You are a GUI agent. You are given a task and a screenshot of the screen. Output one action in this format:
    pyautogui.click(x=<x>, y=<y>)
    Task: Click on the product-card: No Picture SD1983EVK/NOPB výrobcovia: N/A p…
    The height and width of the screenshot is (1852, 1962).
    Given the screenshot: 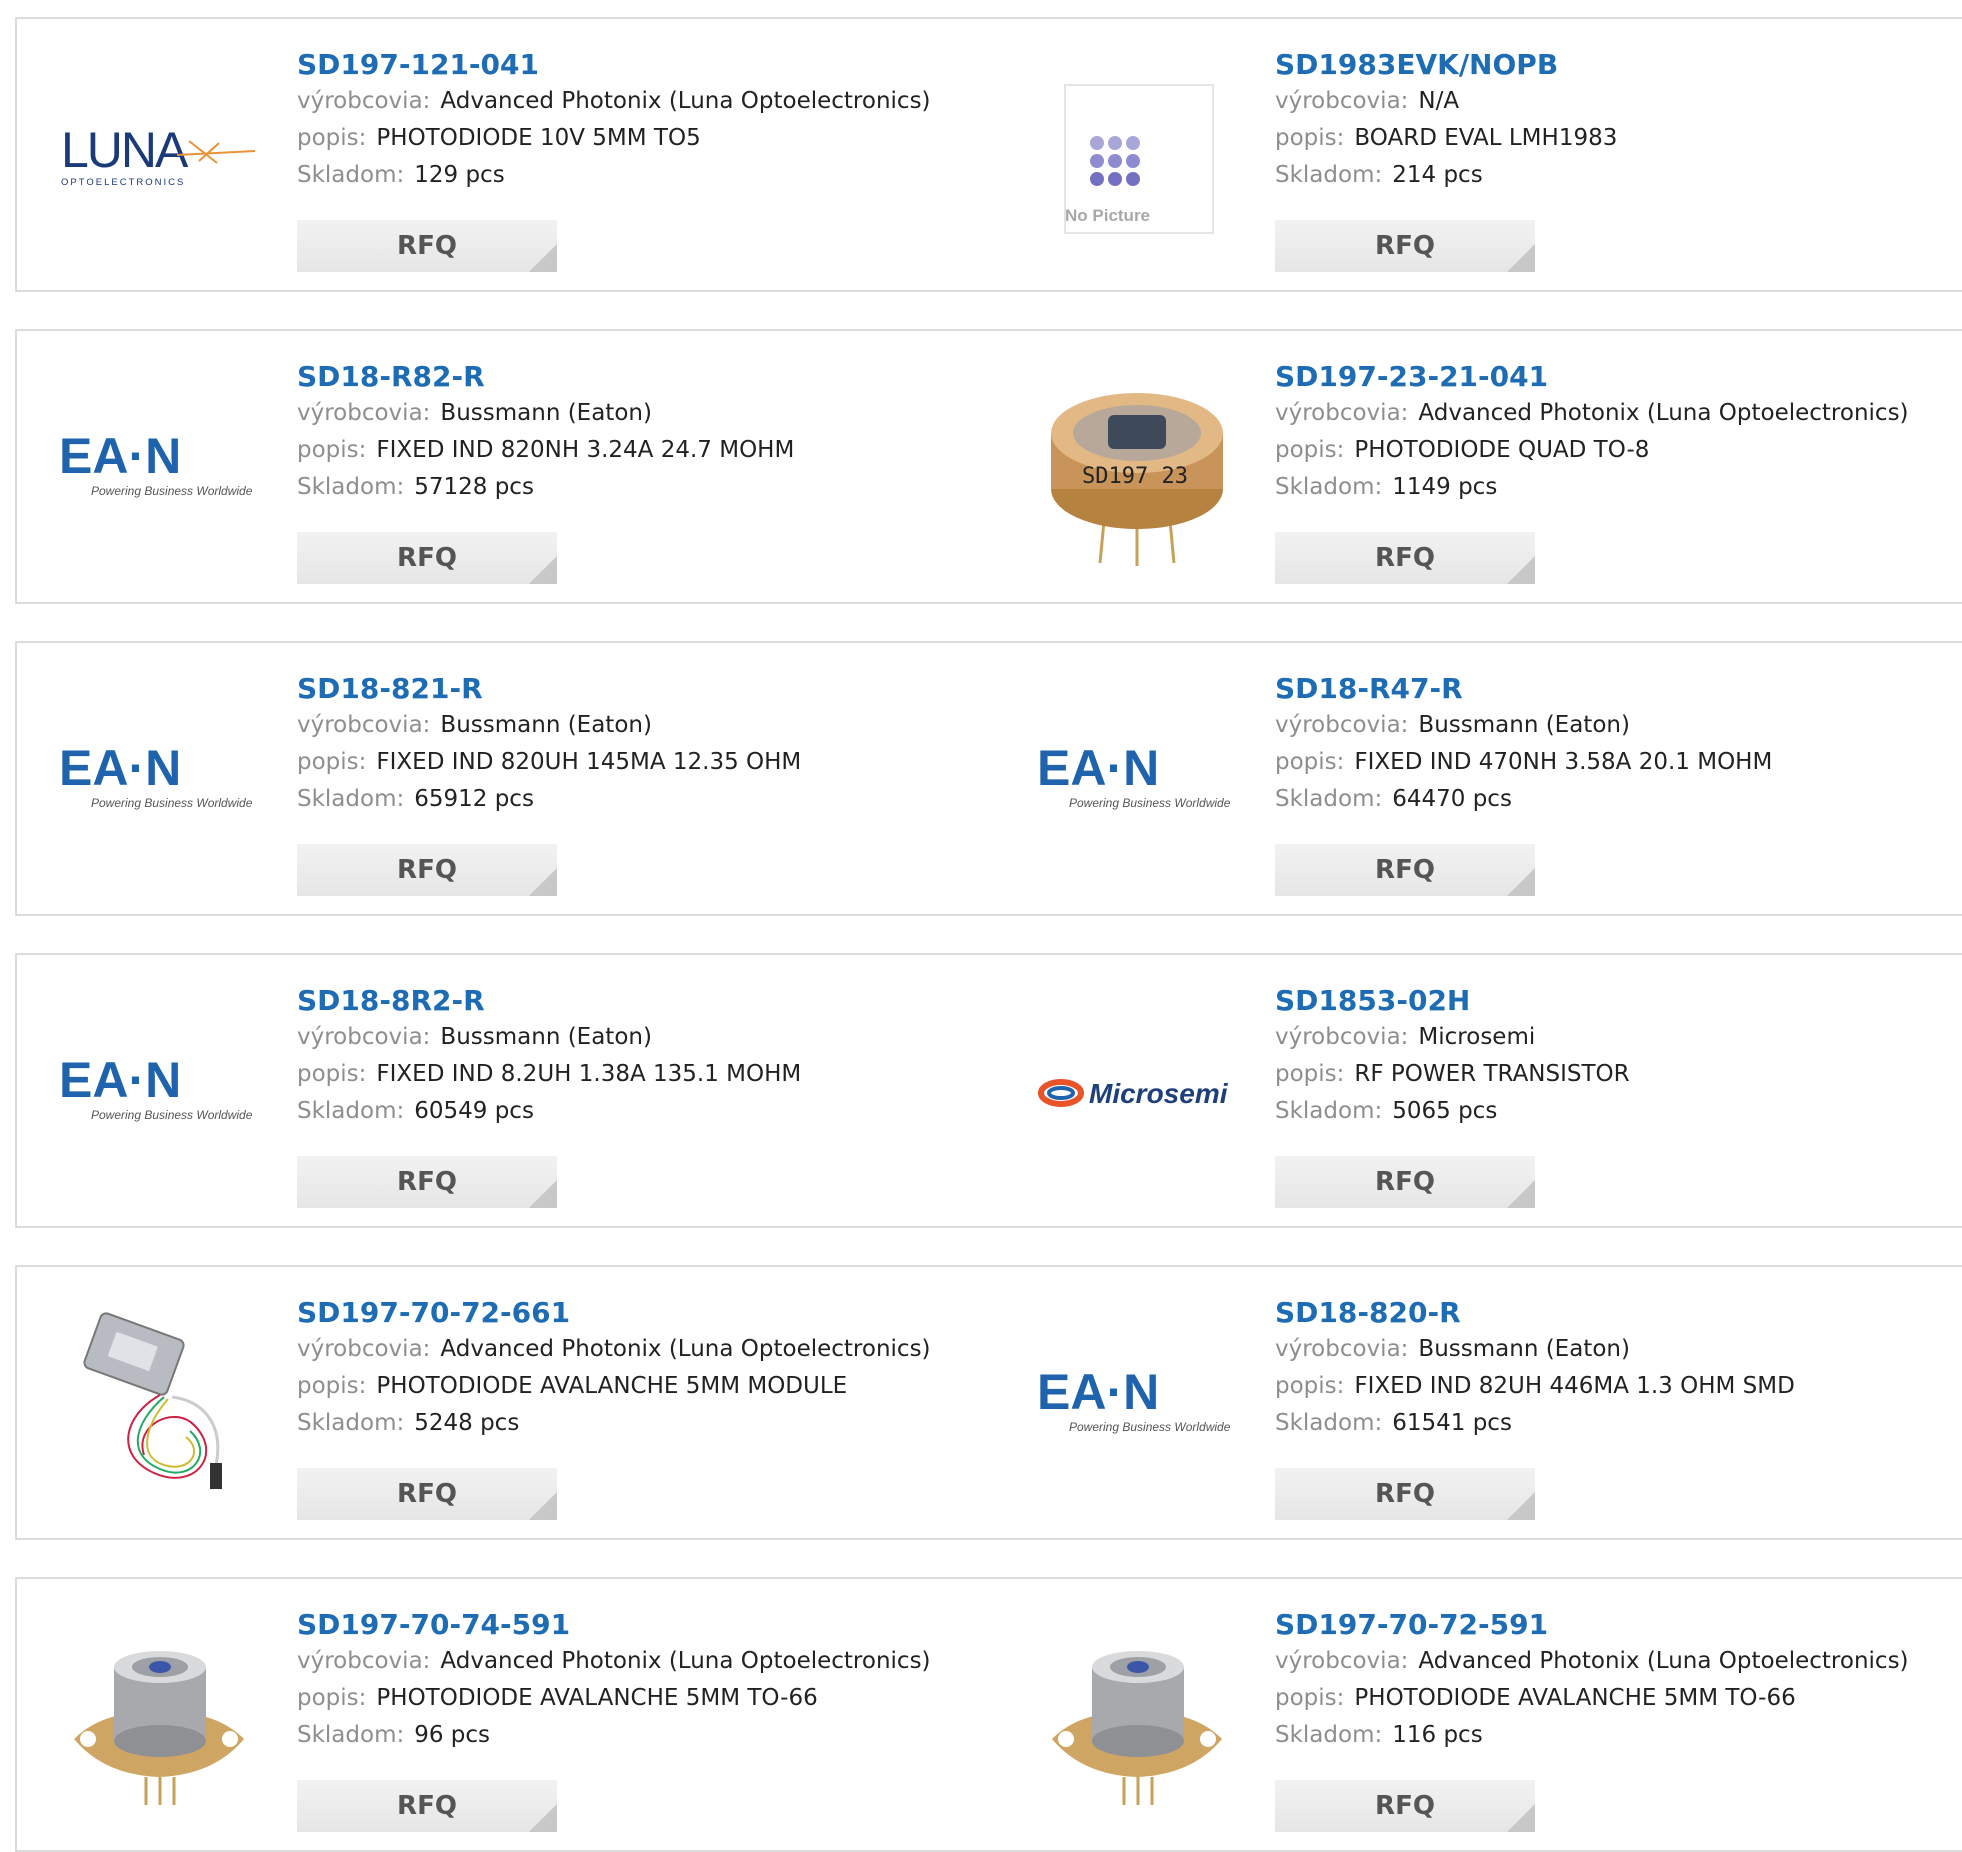 What is the action you would take?
    pyautogui.click(x=1478, y=154)
    